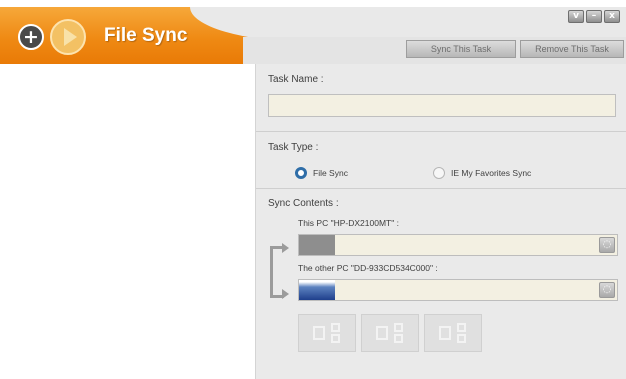 This screenshot has width=626, height=379. Describe the element at coordinates (301, 173) in the screenshot. I see `file-sync-radio` at that location.